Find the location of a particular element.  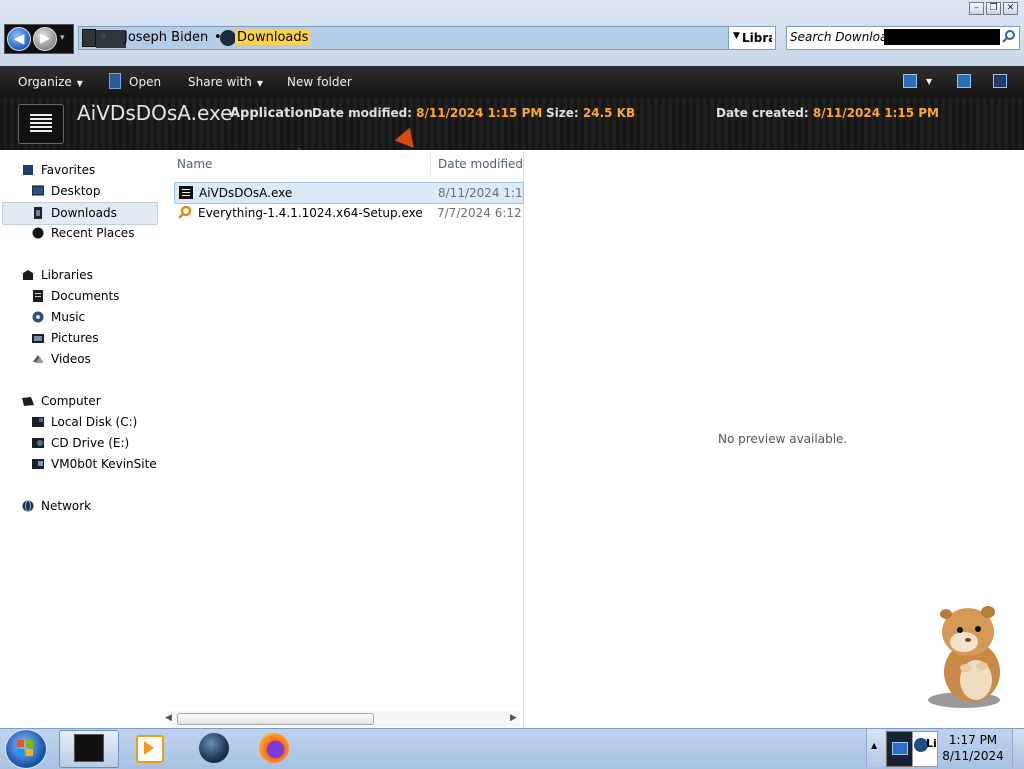

application-file-icon-lines is located at coordinates (41, 123).